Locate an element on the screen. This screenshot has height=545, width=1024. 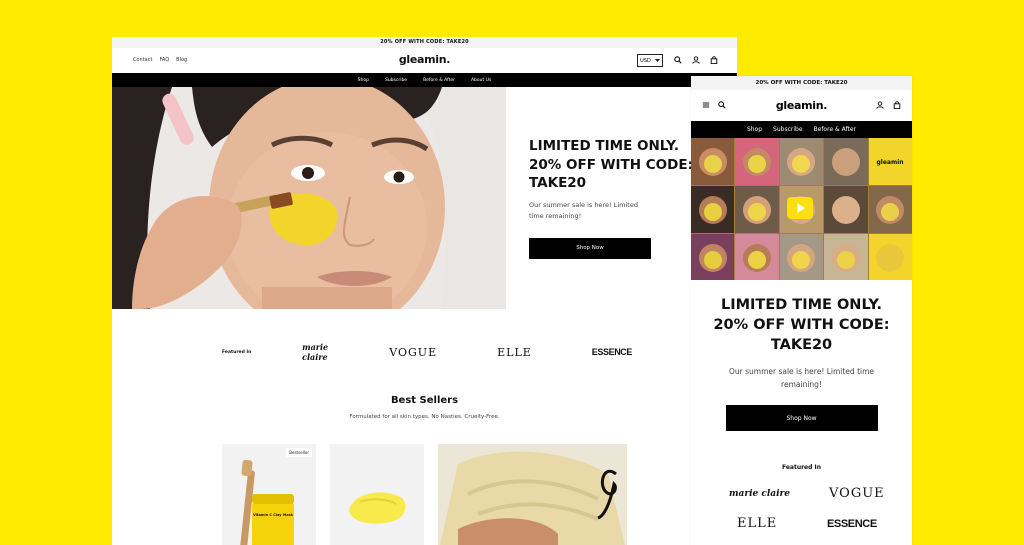
shop-now-button: Shop Now is located at coordinates (590, 248).